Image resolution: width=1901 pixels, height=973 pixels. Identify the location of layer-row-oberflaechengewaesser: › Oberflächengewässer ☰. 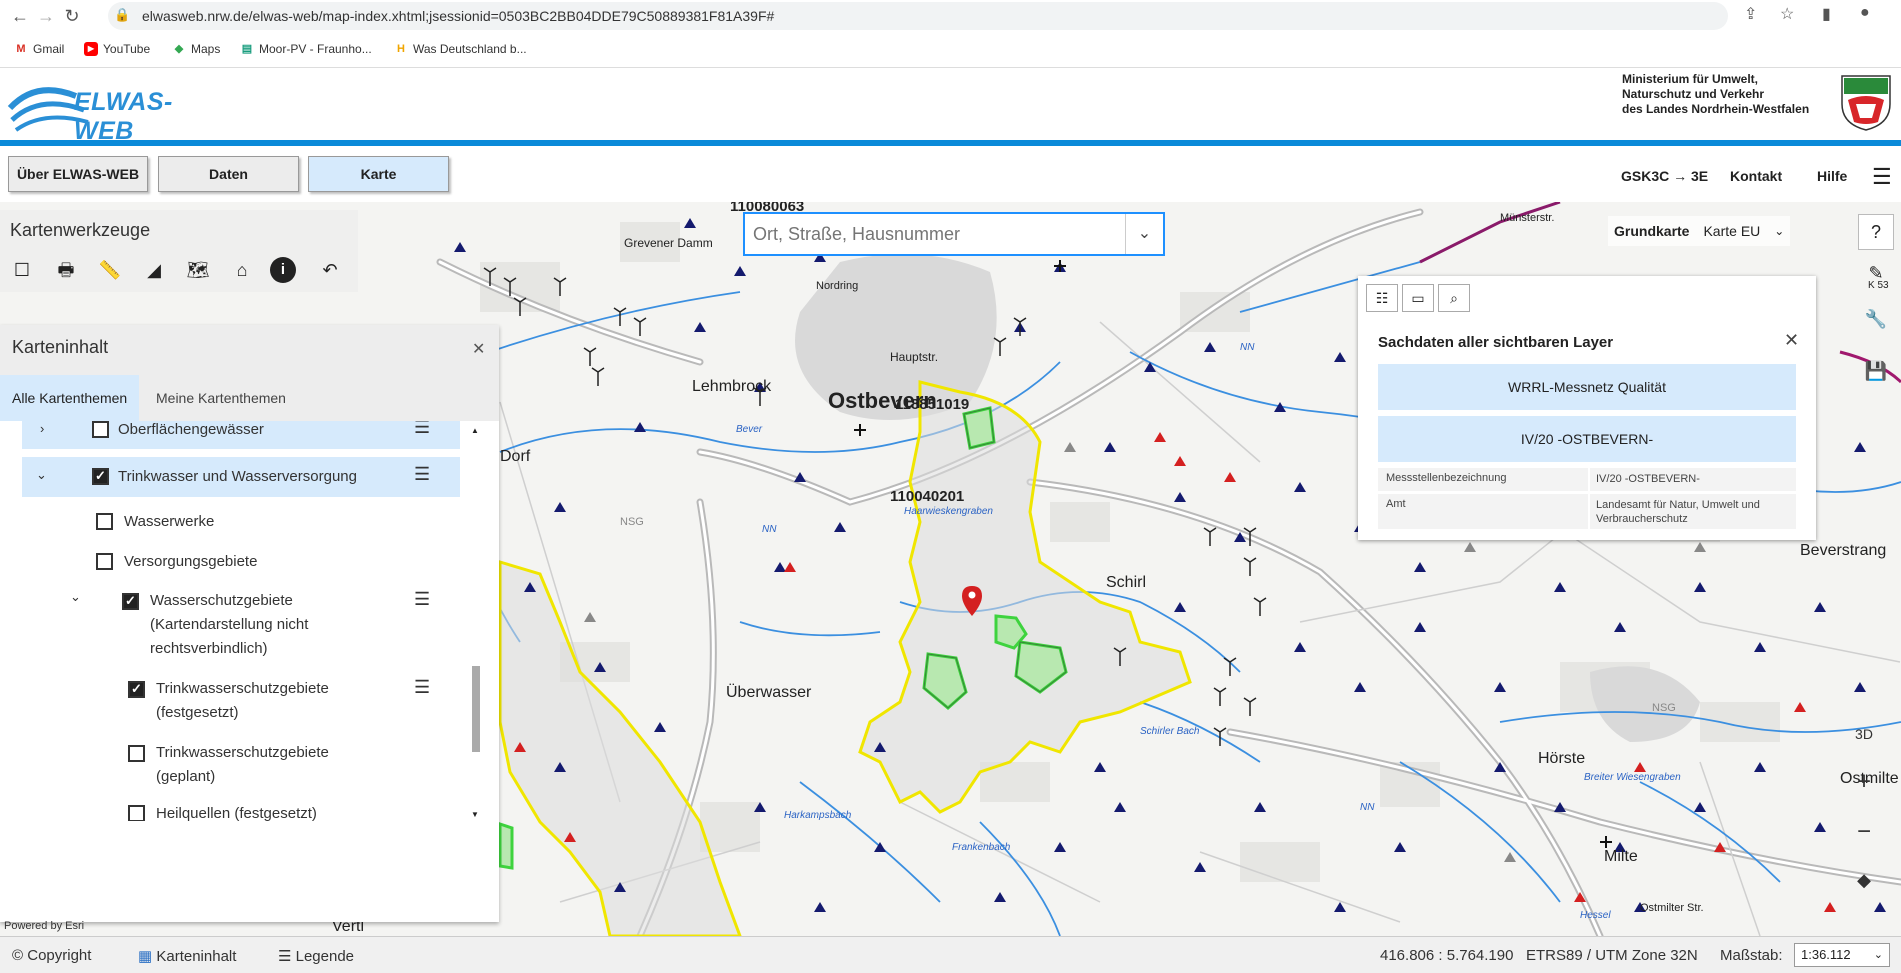
(241, 435).